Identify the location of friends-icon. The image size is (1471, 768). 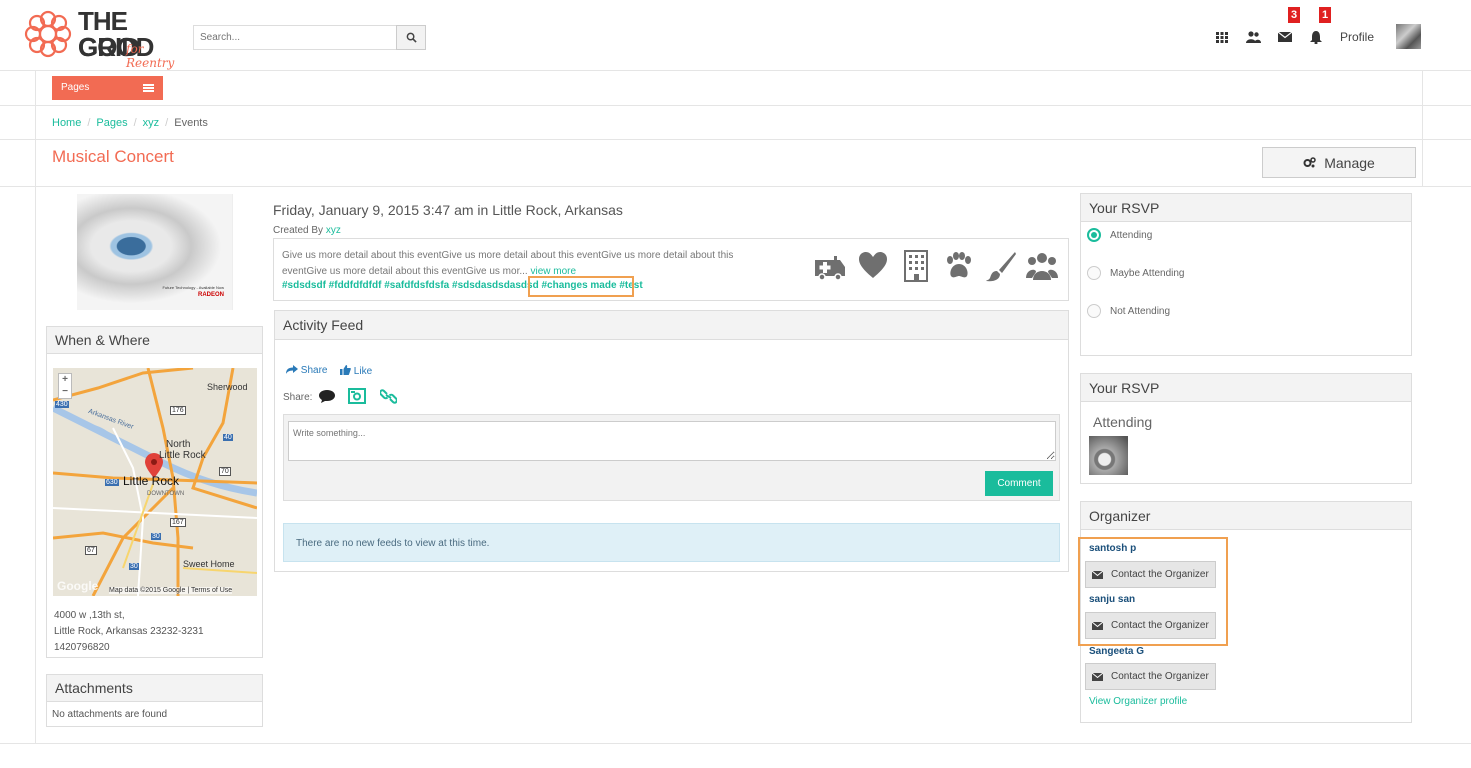
(1253, 37).